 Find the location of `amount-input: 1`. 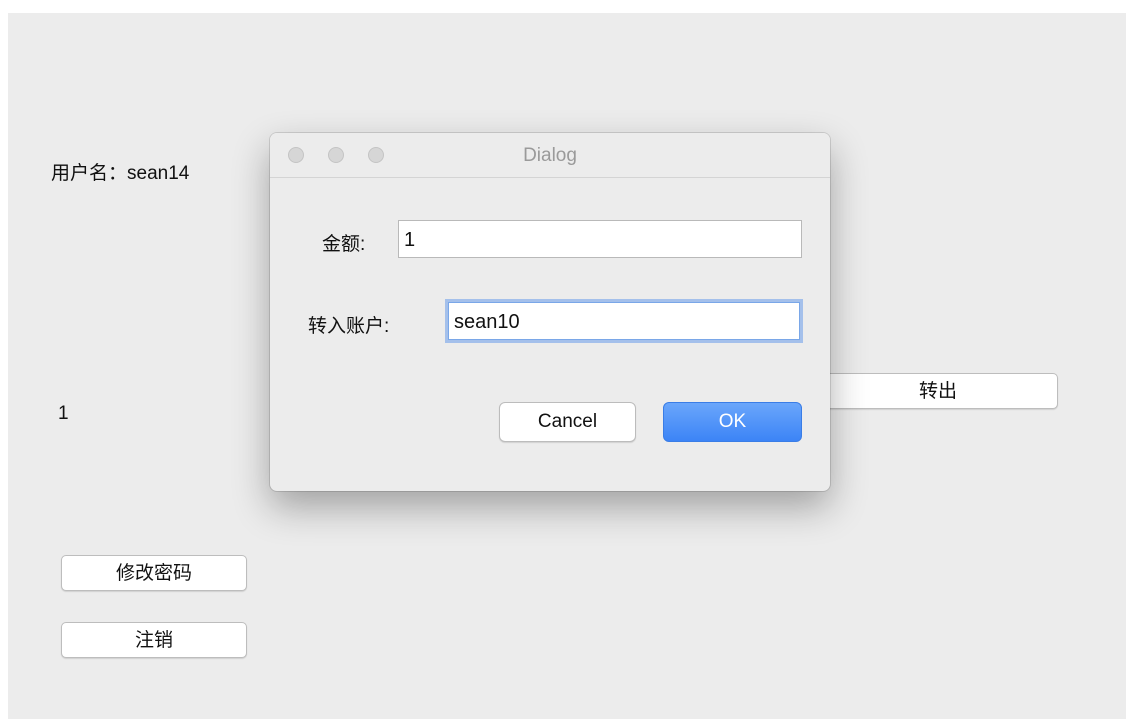

amount-input: 1 is located at coordinates (600, 239).